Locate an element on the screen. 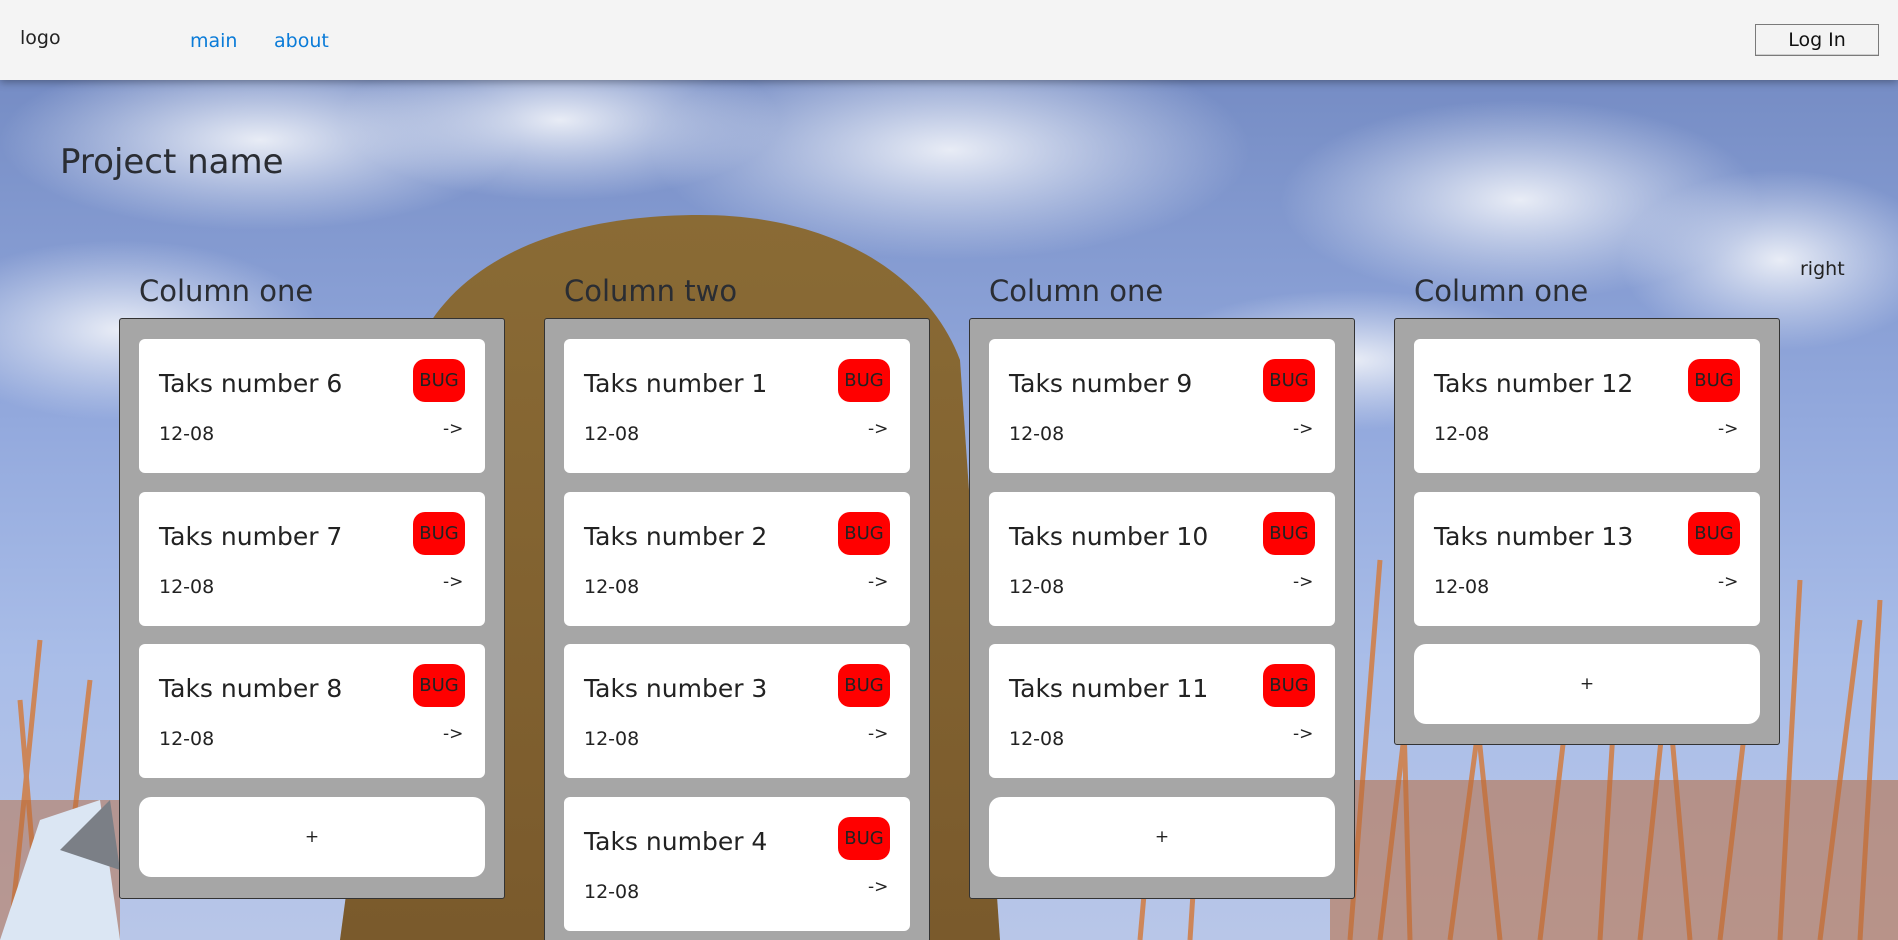  task-title: Taks number 3 is located at coordinates (676, 688).